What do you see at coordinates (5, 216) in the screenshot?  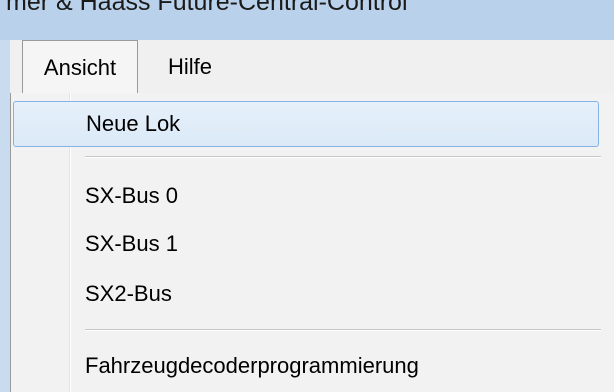 I see `window-frame-left` at bounding box center [5, 216].